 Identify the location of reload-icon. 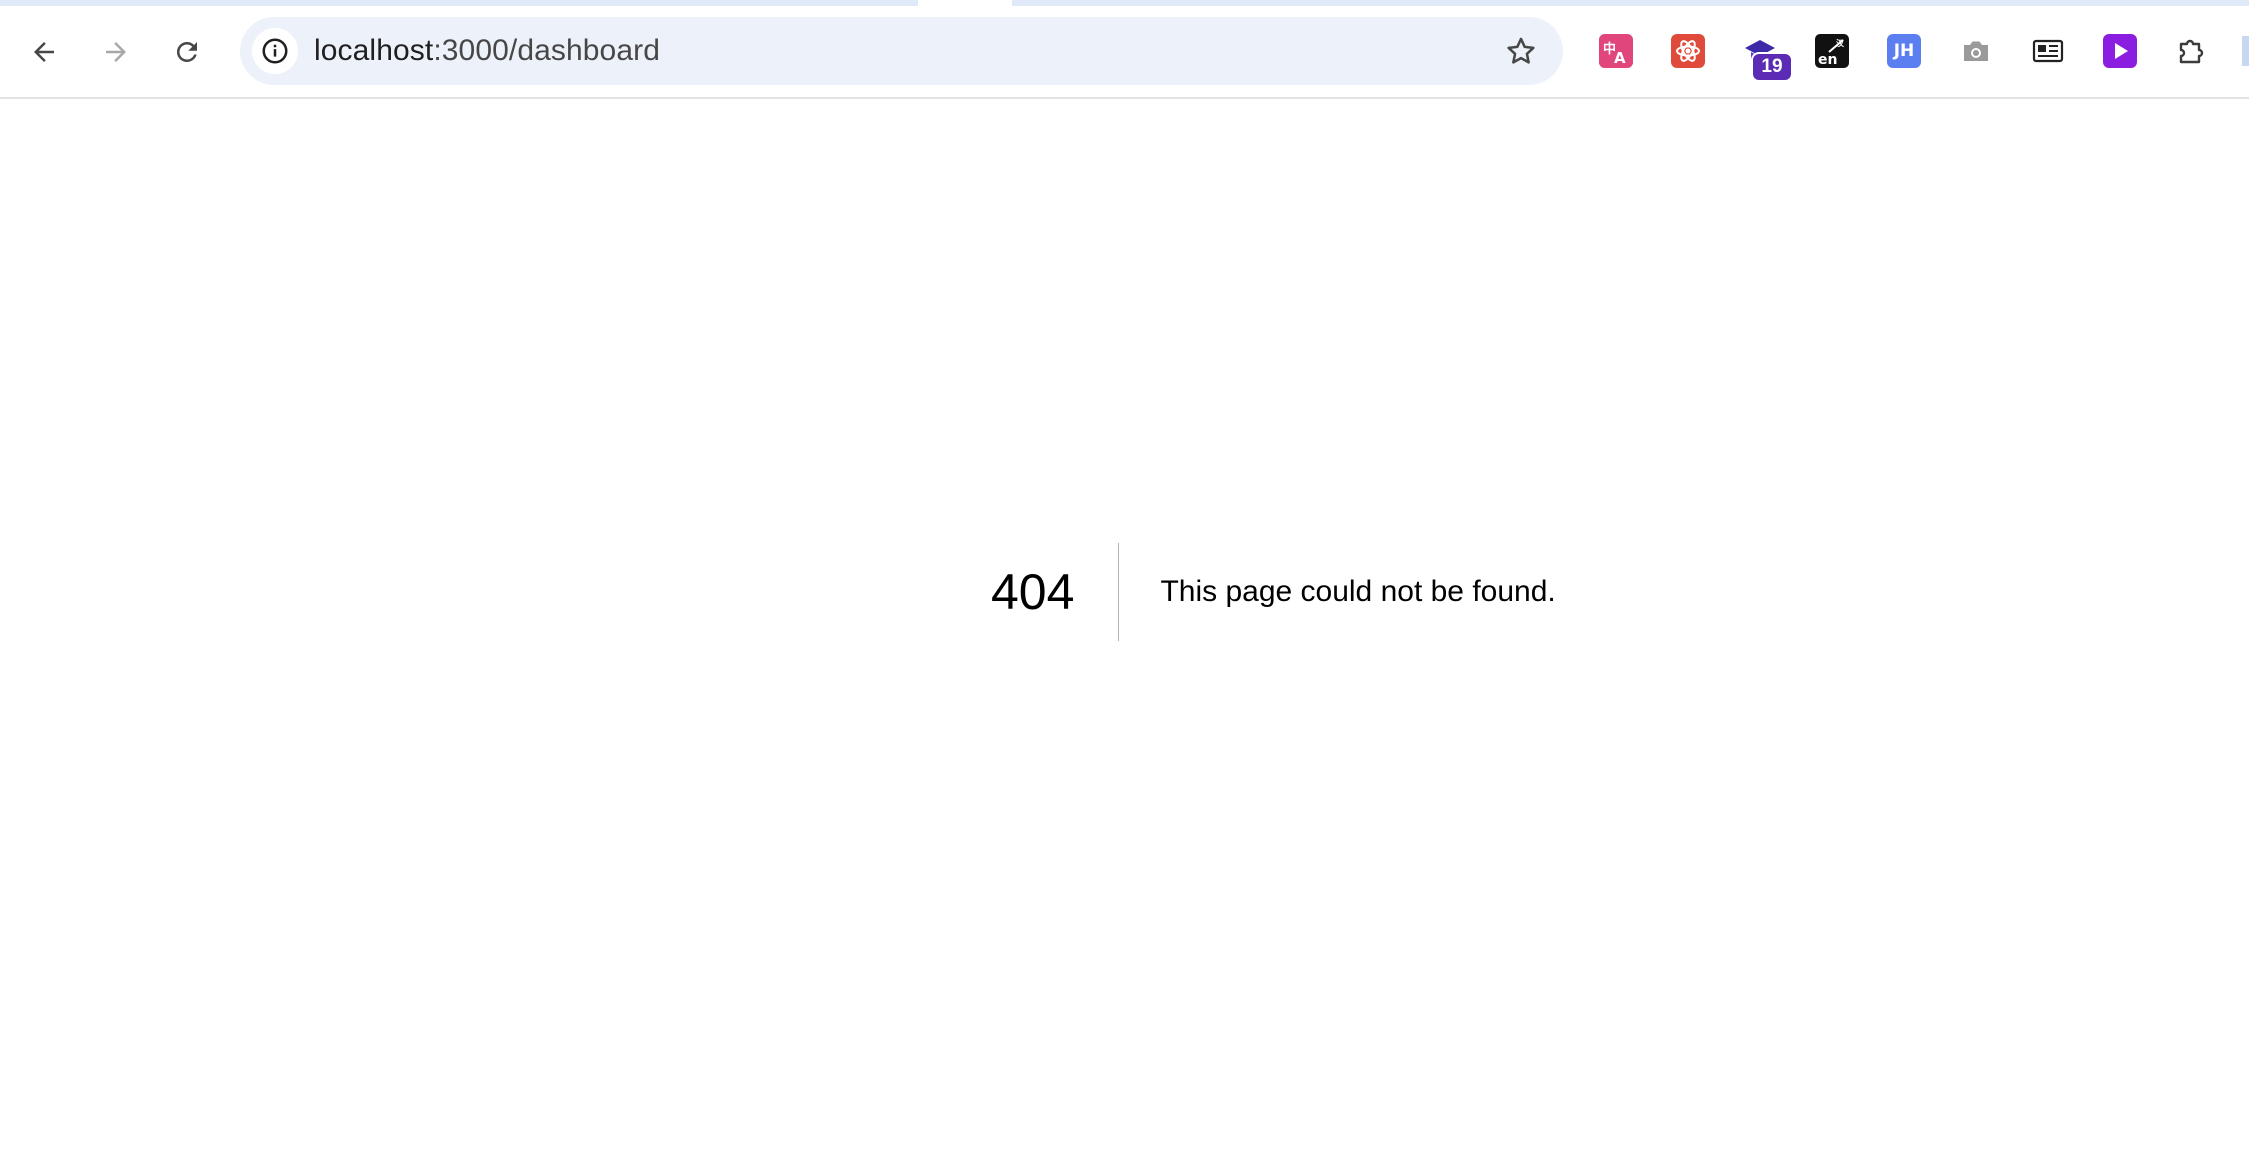
(186, 51).